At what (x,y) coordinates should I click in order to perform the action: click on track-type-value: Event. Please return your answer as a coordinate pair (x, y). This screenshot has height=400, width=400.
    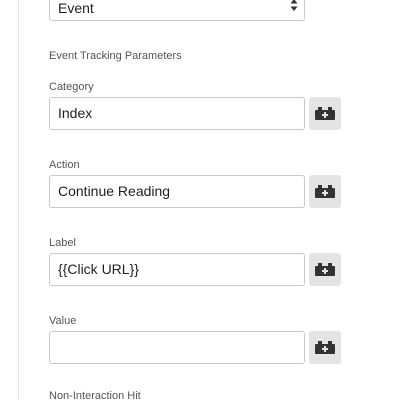
    Looking at the image, I should click on (76, 8).